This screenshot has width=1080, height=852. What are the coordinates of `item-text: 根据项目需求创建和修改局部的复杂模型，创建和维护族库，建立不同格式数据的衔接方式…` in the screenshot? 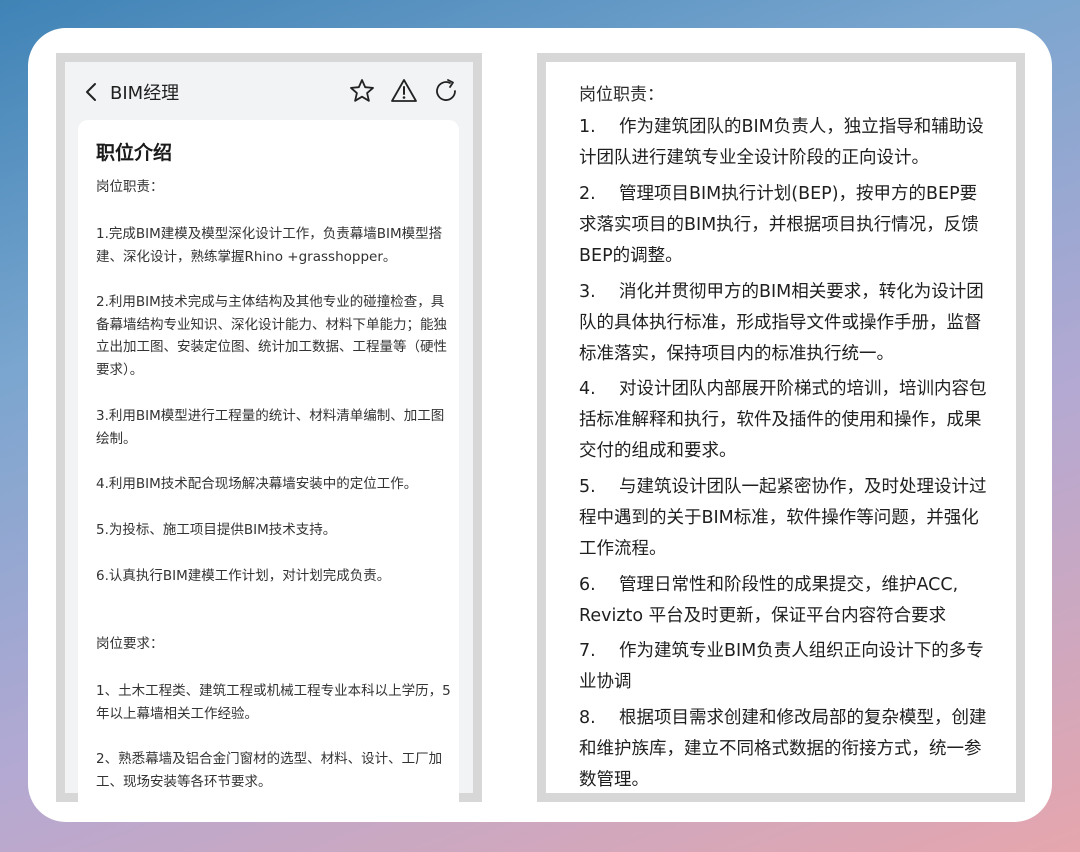 It's located at (783, 749).